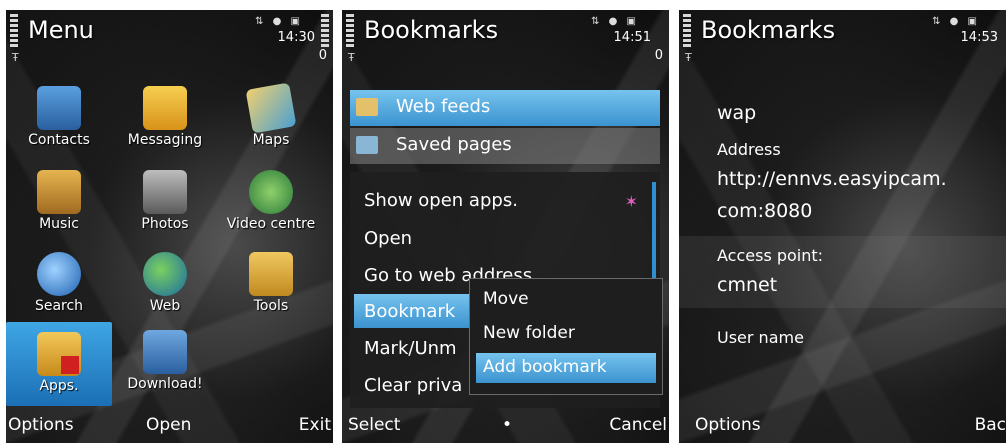 Image resolution: width=1006 pixels, height=443 pixels. What do you see at coordinates (545, 367) in the screenshot?
I see `submenu-add-bookmark: Add bookmark` at bounding box center [545, 367].